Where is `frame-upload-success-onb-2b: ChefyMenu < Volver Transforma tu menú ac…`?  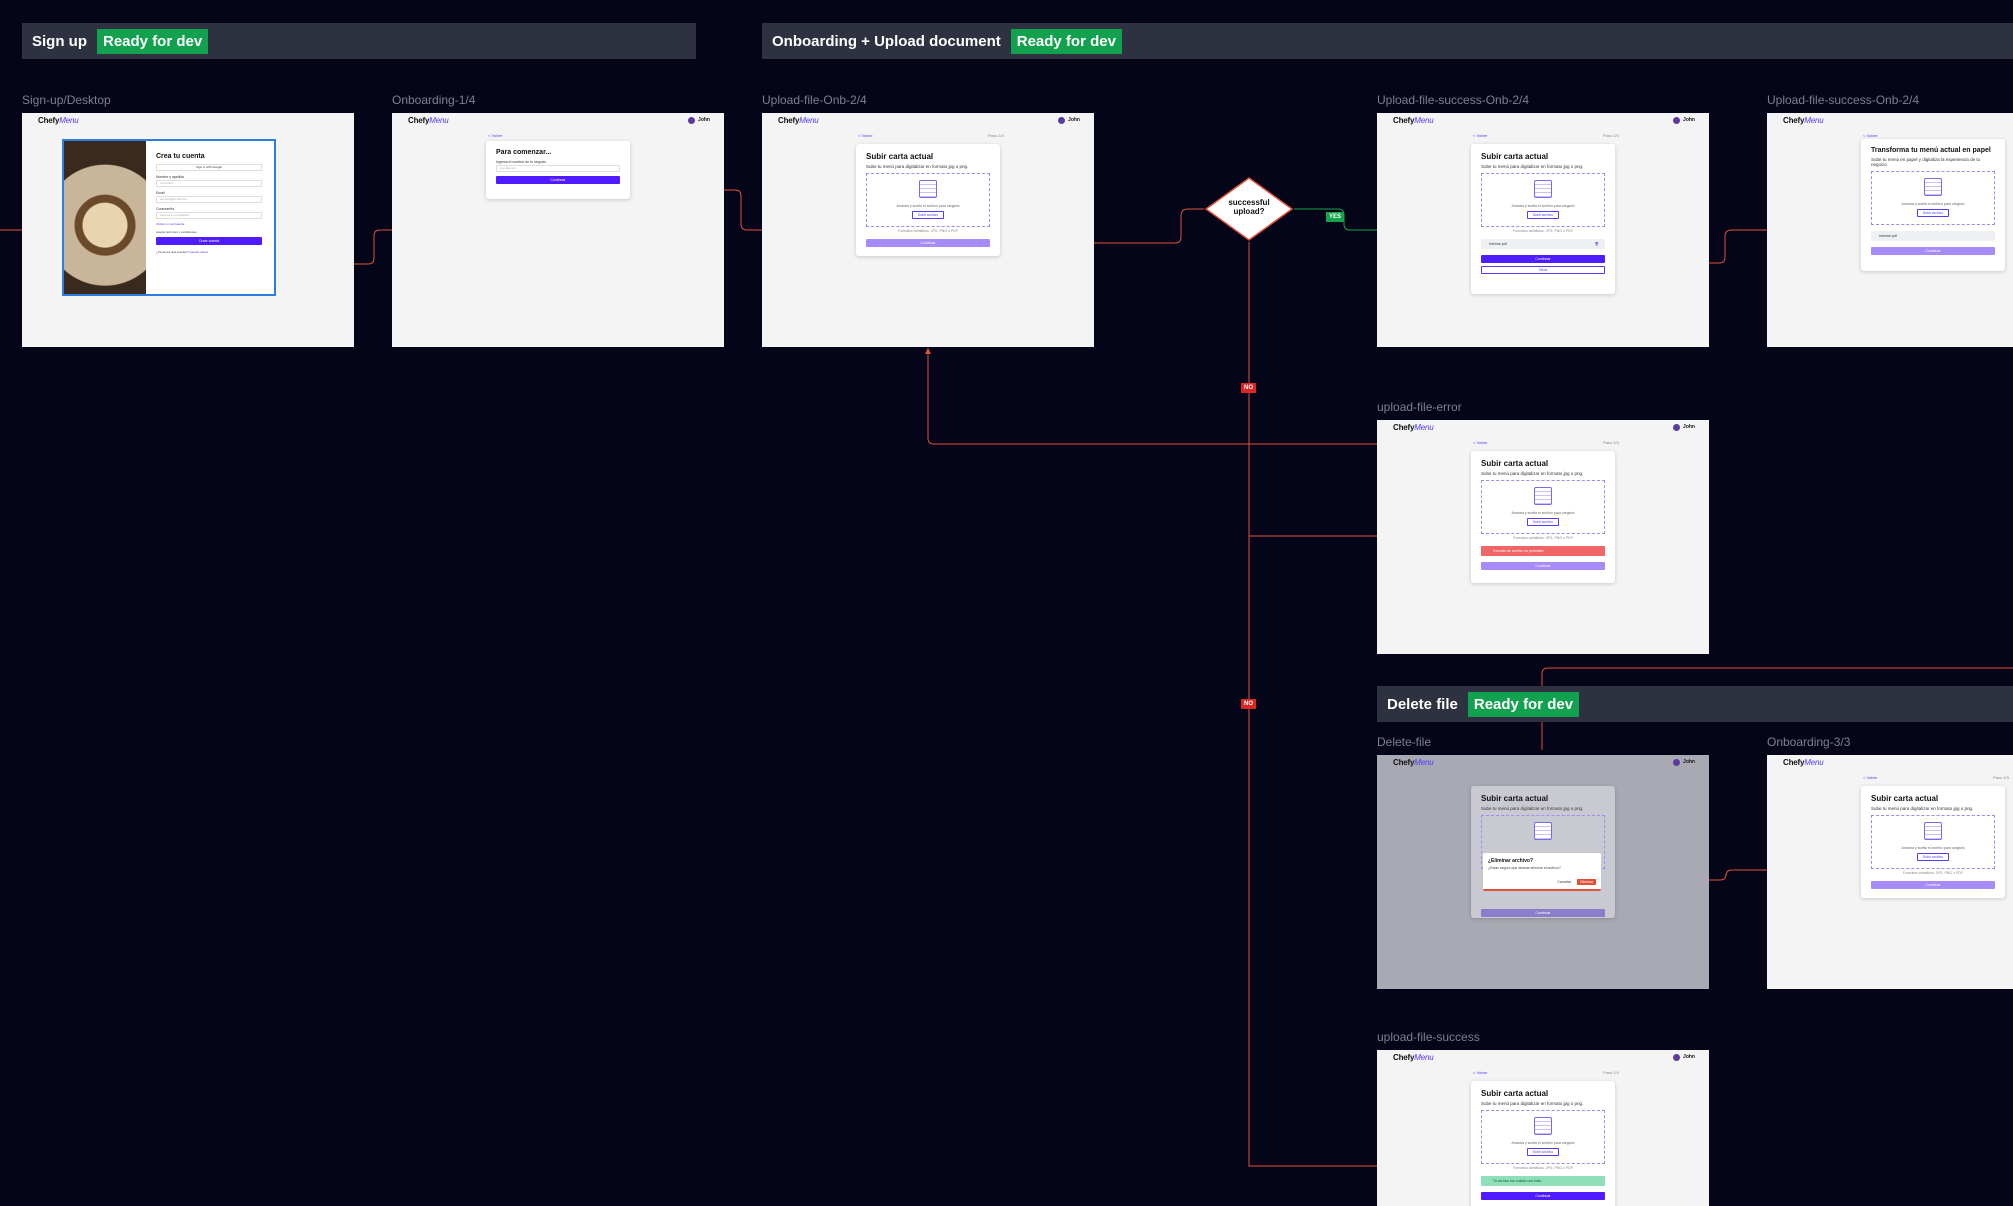
frame-upload-success-onb-2b: ChefyMenu < Volver Transforma tu menú ac… is located at coordinates (1890, 230).